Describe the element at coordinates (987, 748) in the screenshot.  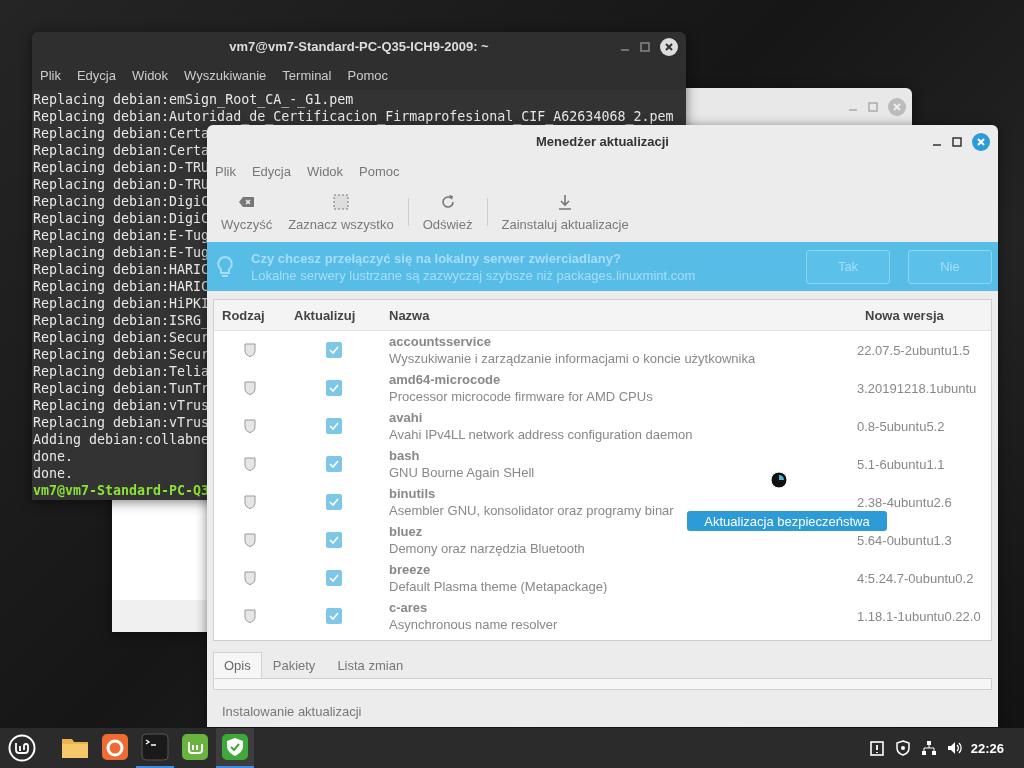
I see `clock: 22:26` at that location.